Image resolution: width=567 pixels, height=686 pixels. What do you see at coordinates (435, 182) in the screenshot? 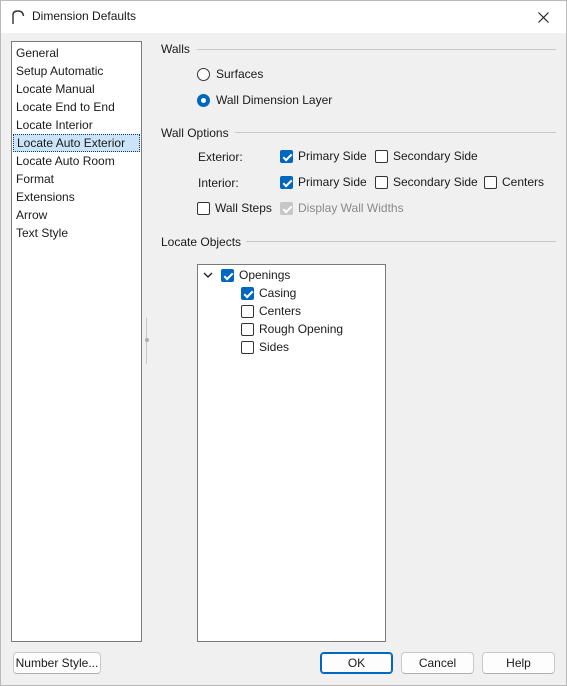
I see `interior-secondary-side-label: Secondary Side` at bounding box center [435, 182].